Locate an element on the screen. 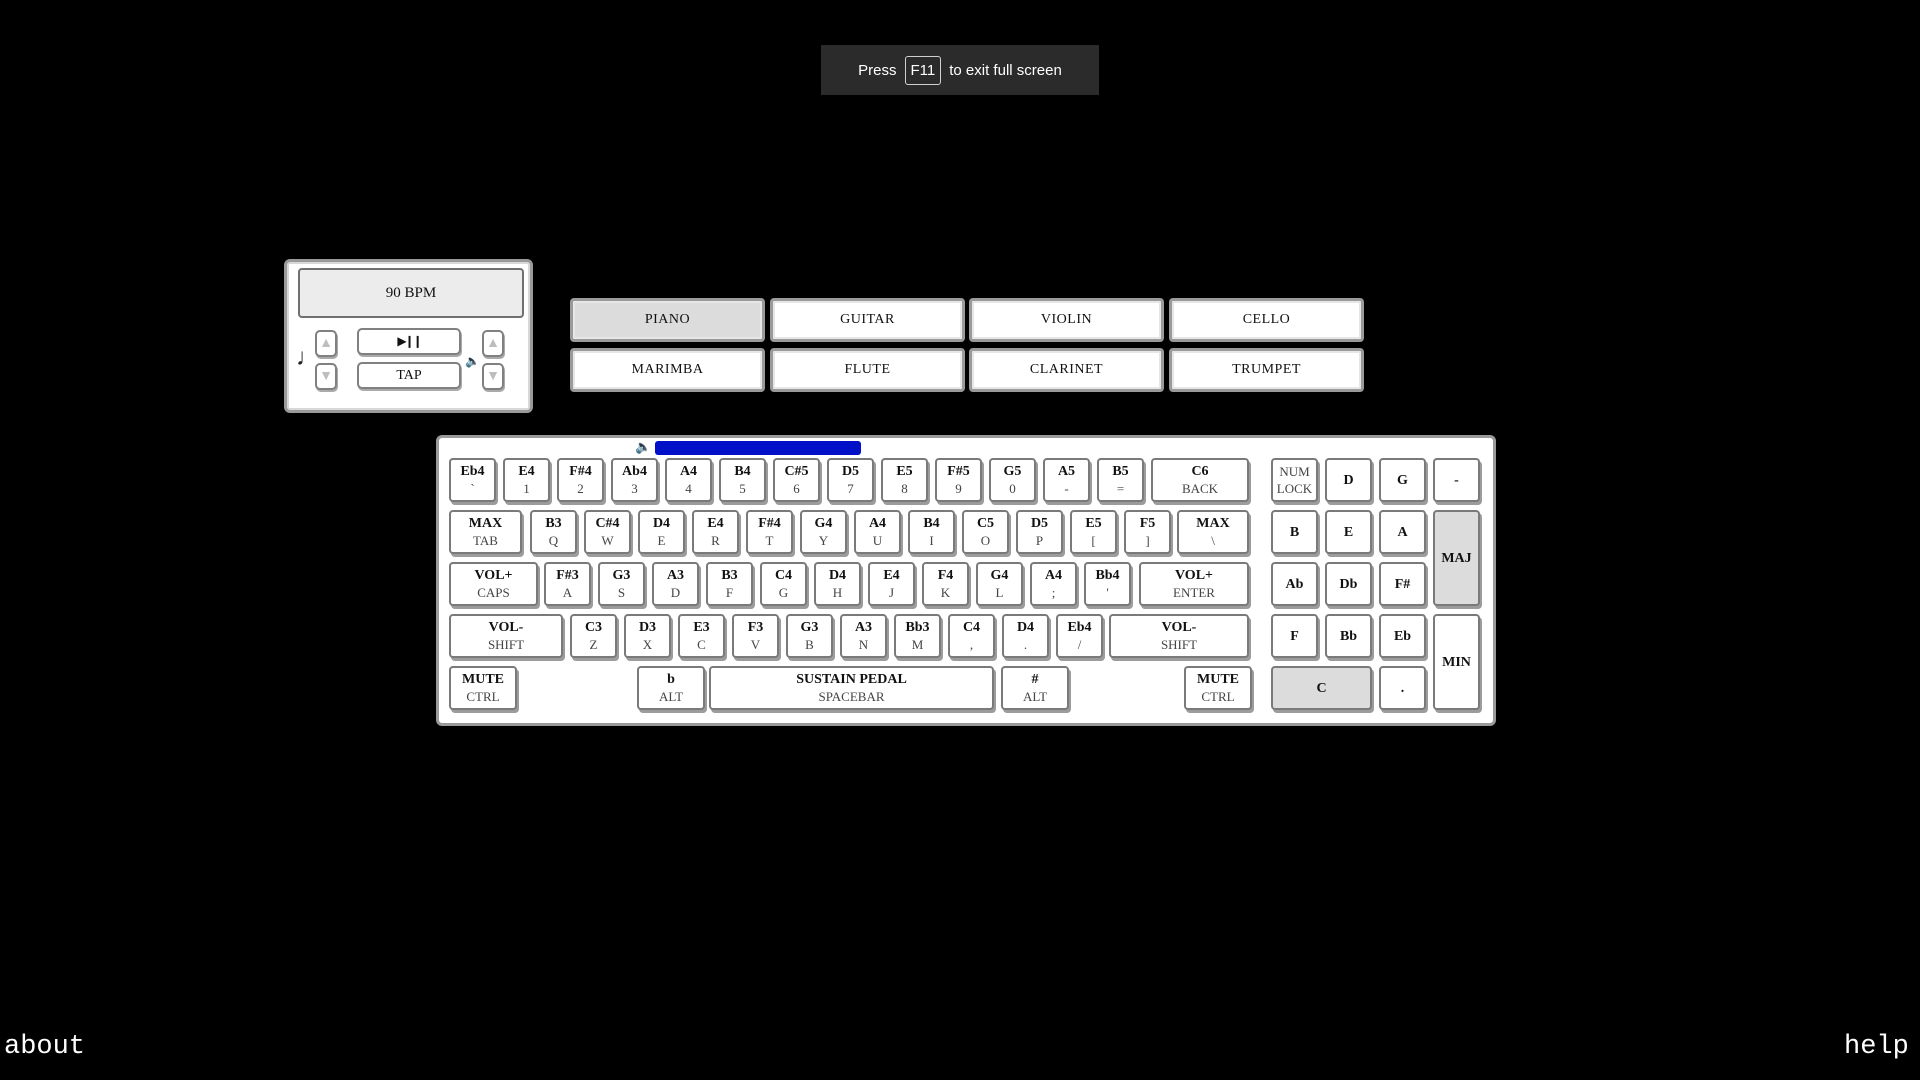  key-back-c6: C6 BACK is located at coordinates (1200, 480).